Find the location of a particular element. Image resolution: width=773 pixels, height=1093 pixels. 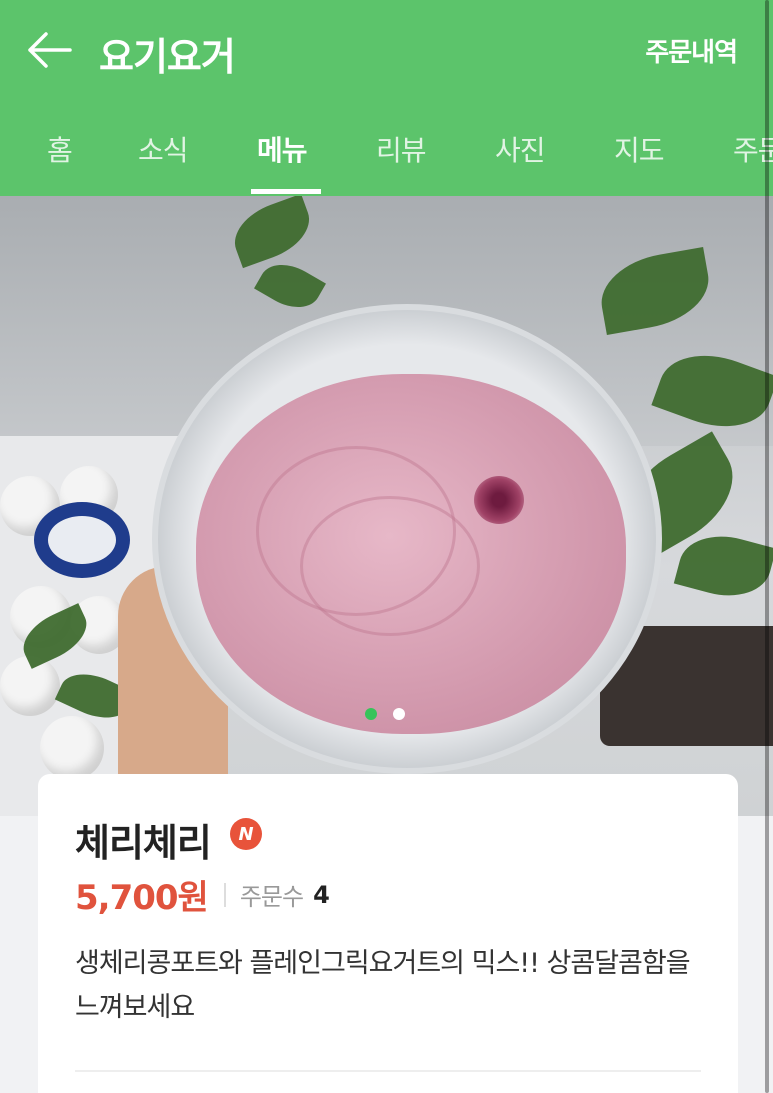

plant-leaf is located at coordinates (723, 566).